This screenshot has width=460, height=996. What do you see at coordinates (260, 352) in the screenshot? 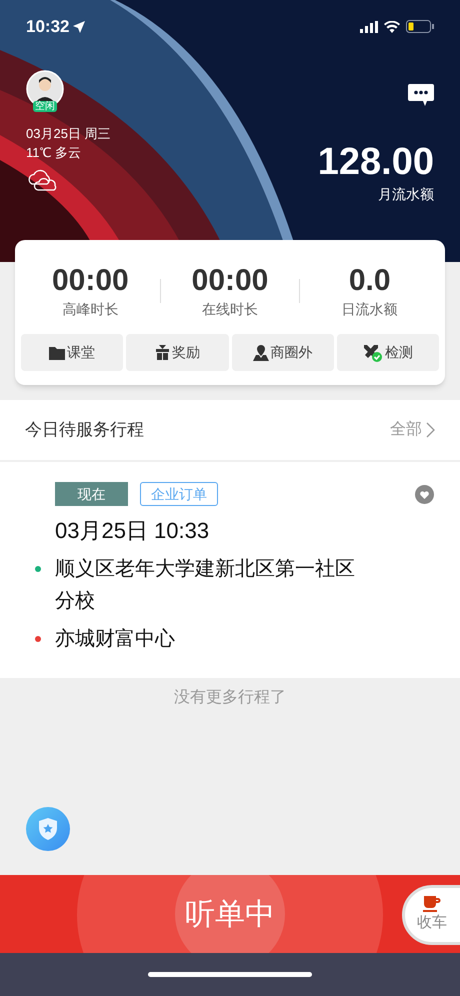
I see `map-pin-icon` at bounding box center [260, 352].